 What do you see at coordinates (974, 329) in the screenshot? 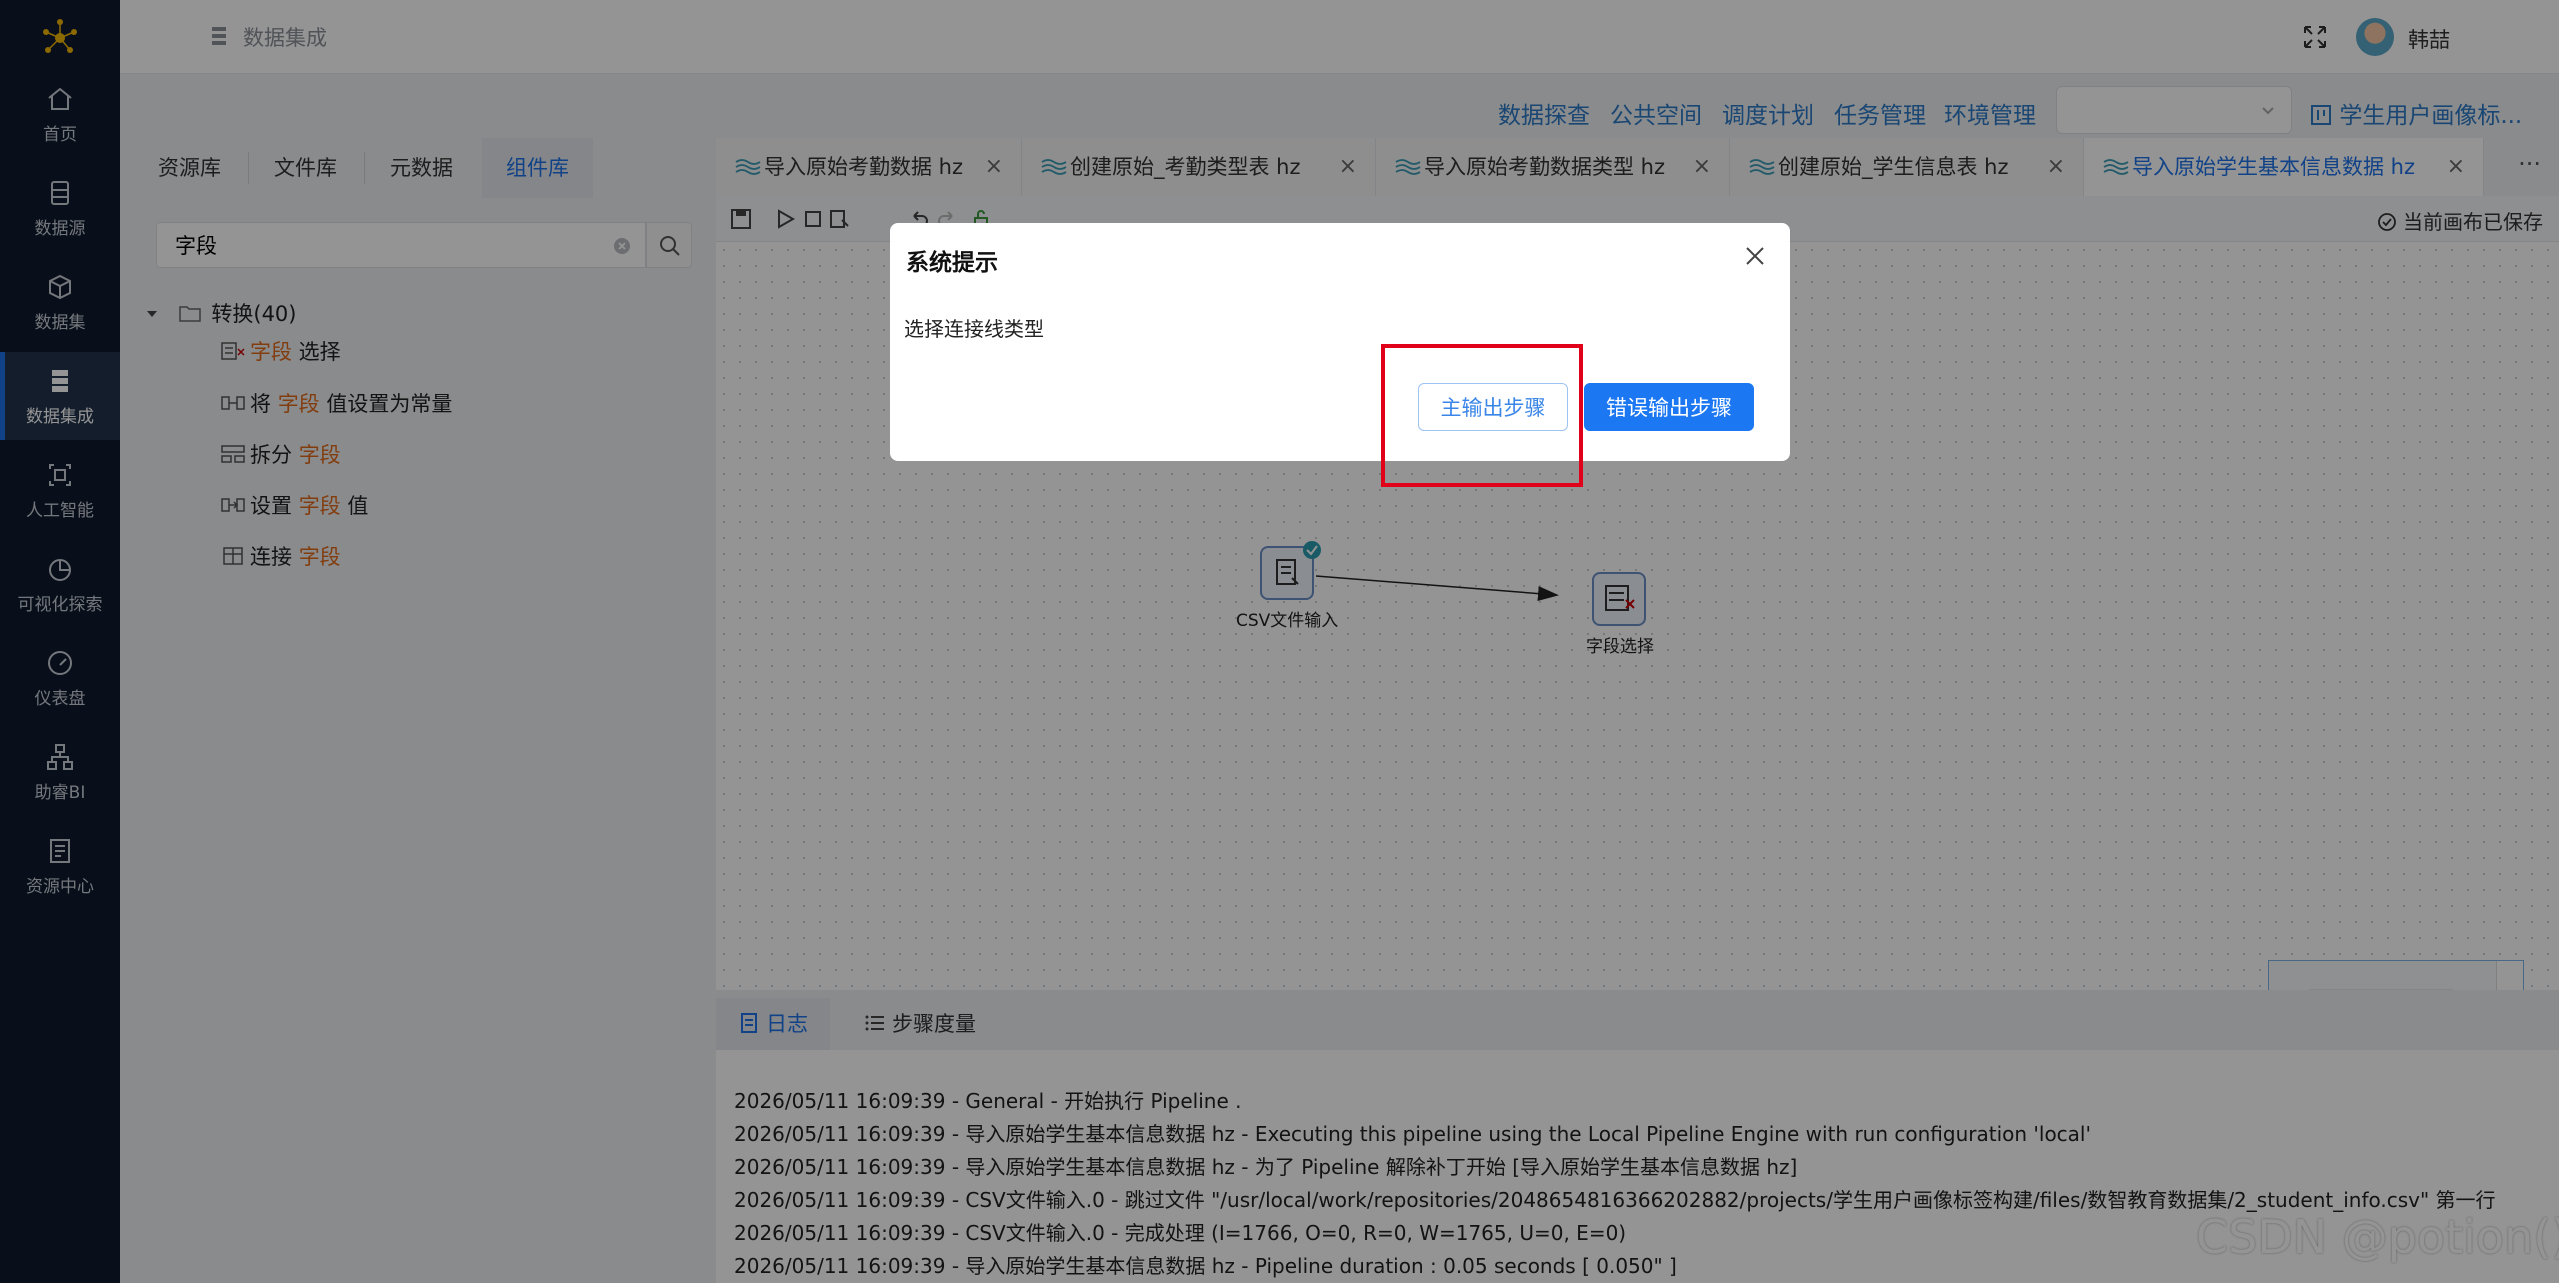
I see `dialog-message: 选择连接线类型` at bounding box center [974, 329].